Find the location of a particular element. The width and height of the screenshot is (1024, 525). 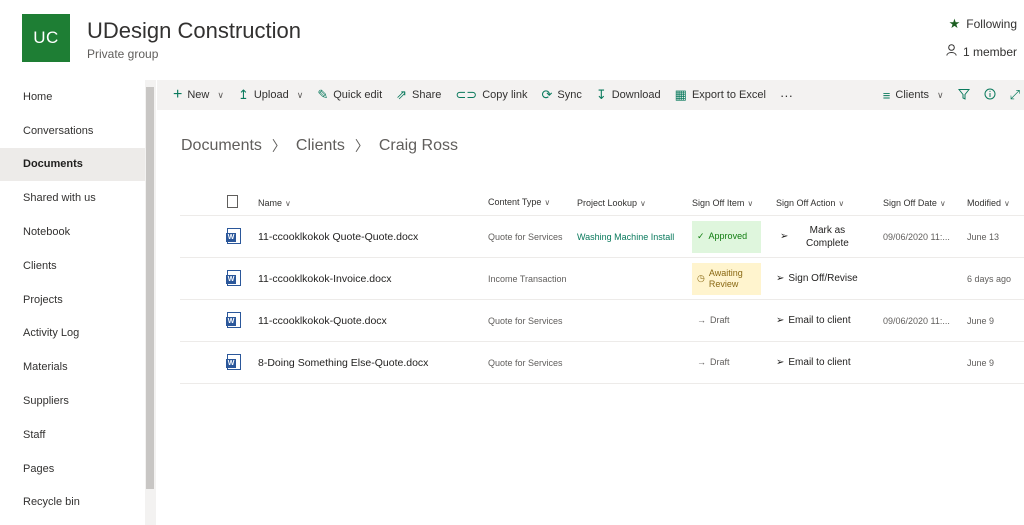

status-badge: → Draft is located at coordinates (726, 320).